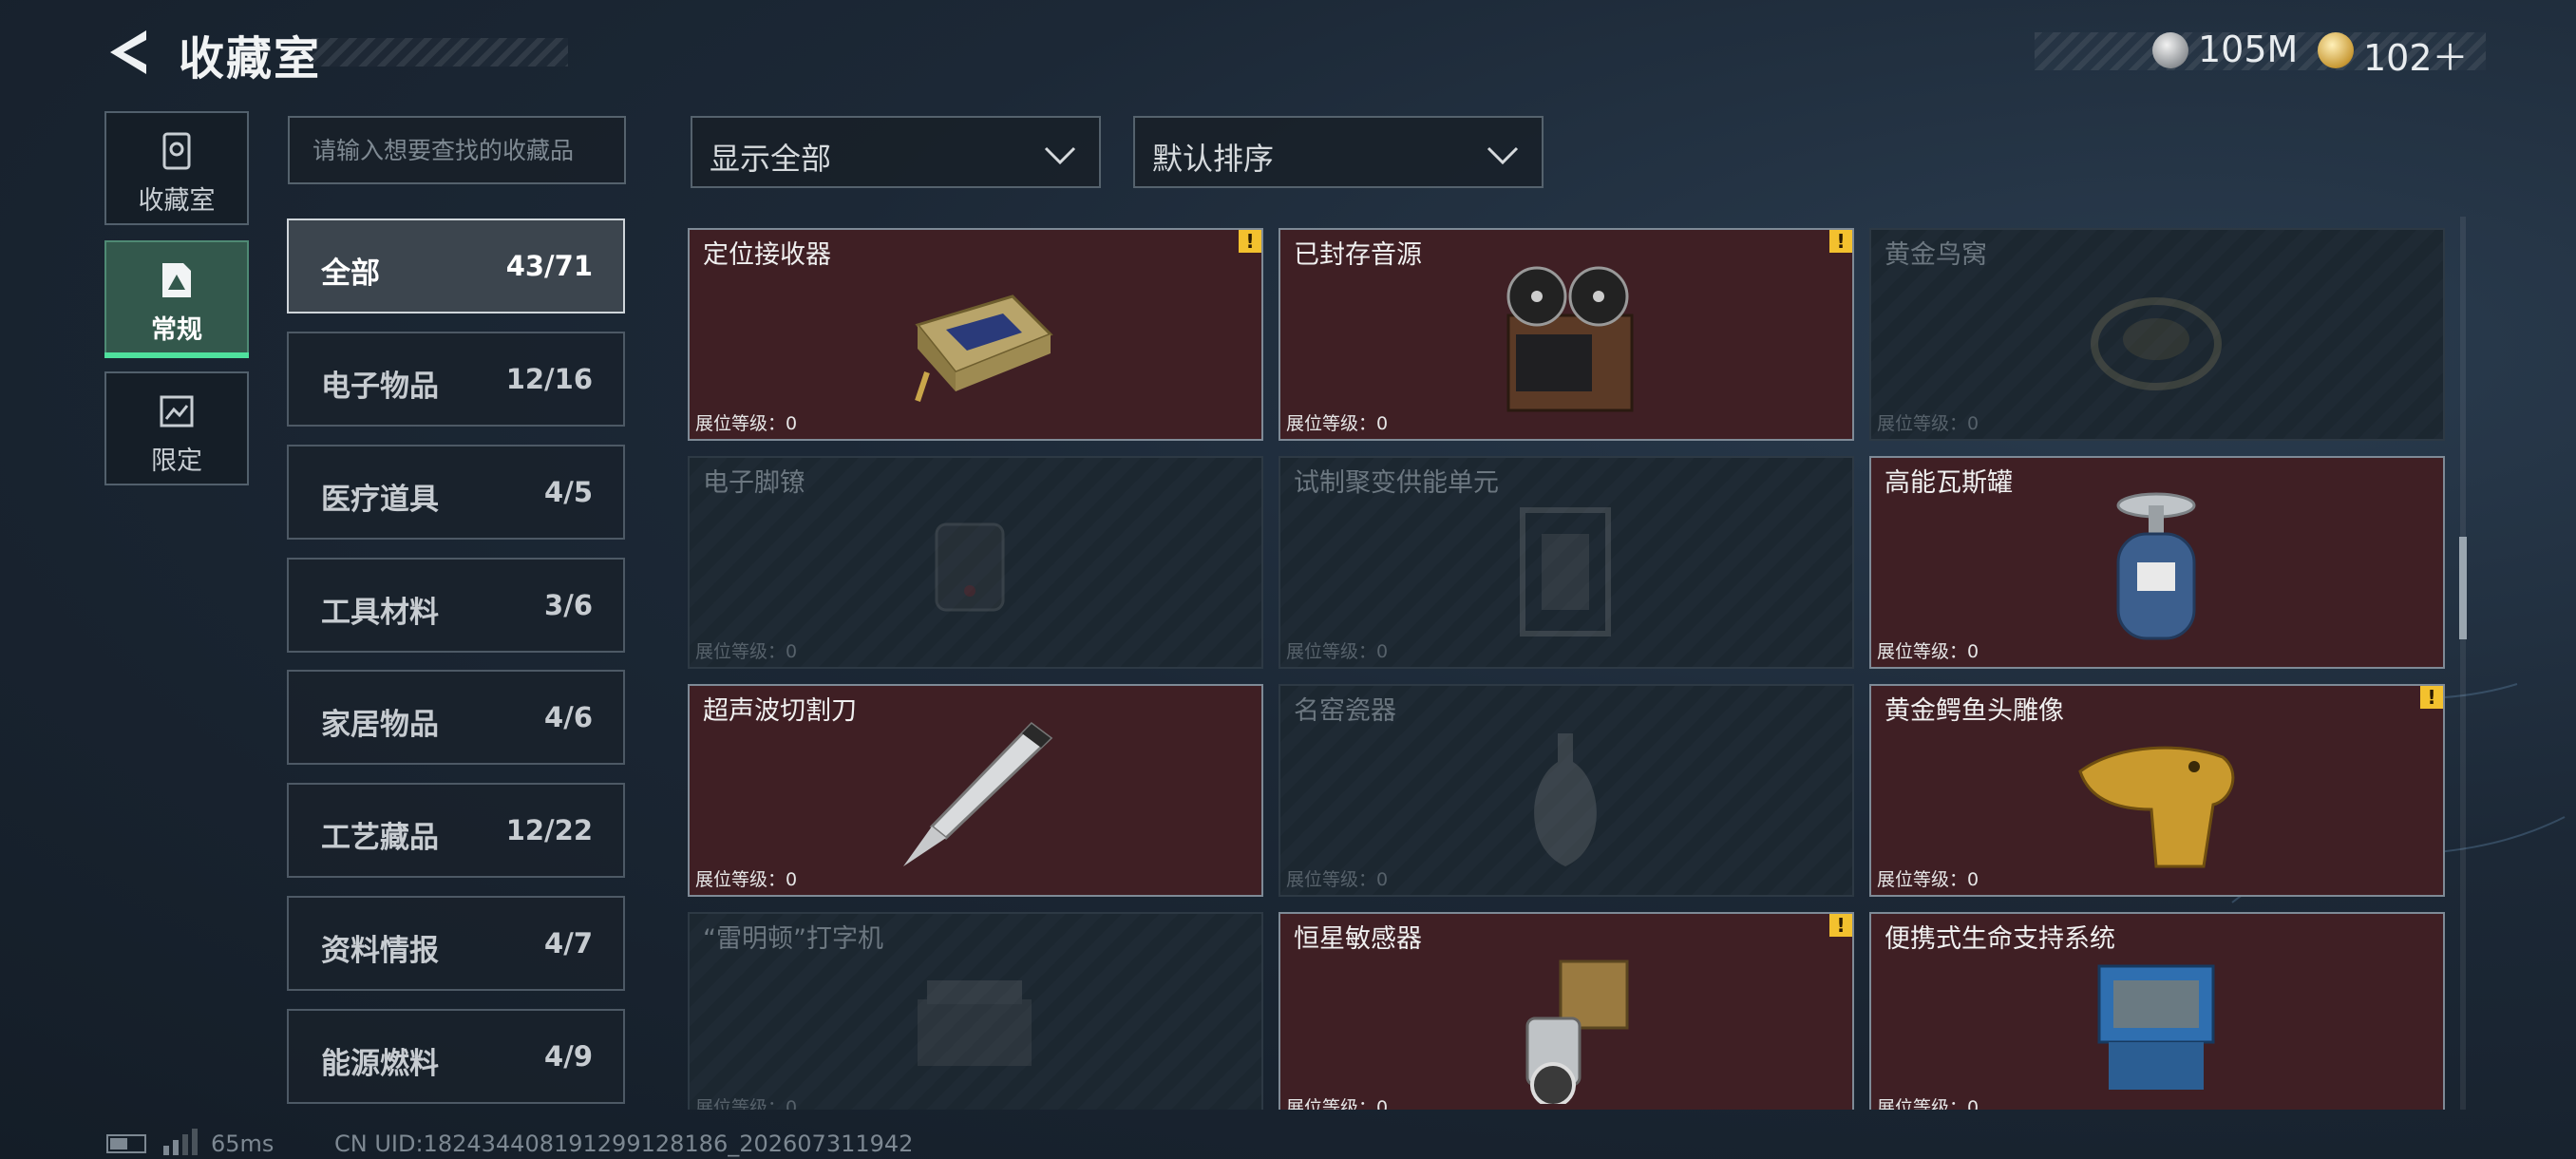 The image size is (2576, 1159). Describe the element at coordinates (568, 1056) in the screenshot. I see `category-count: 4/9` at that location.